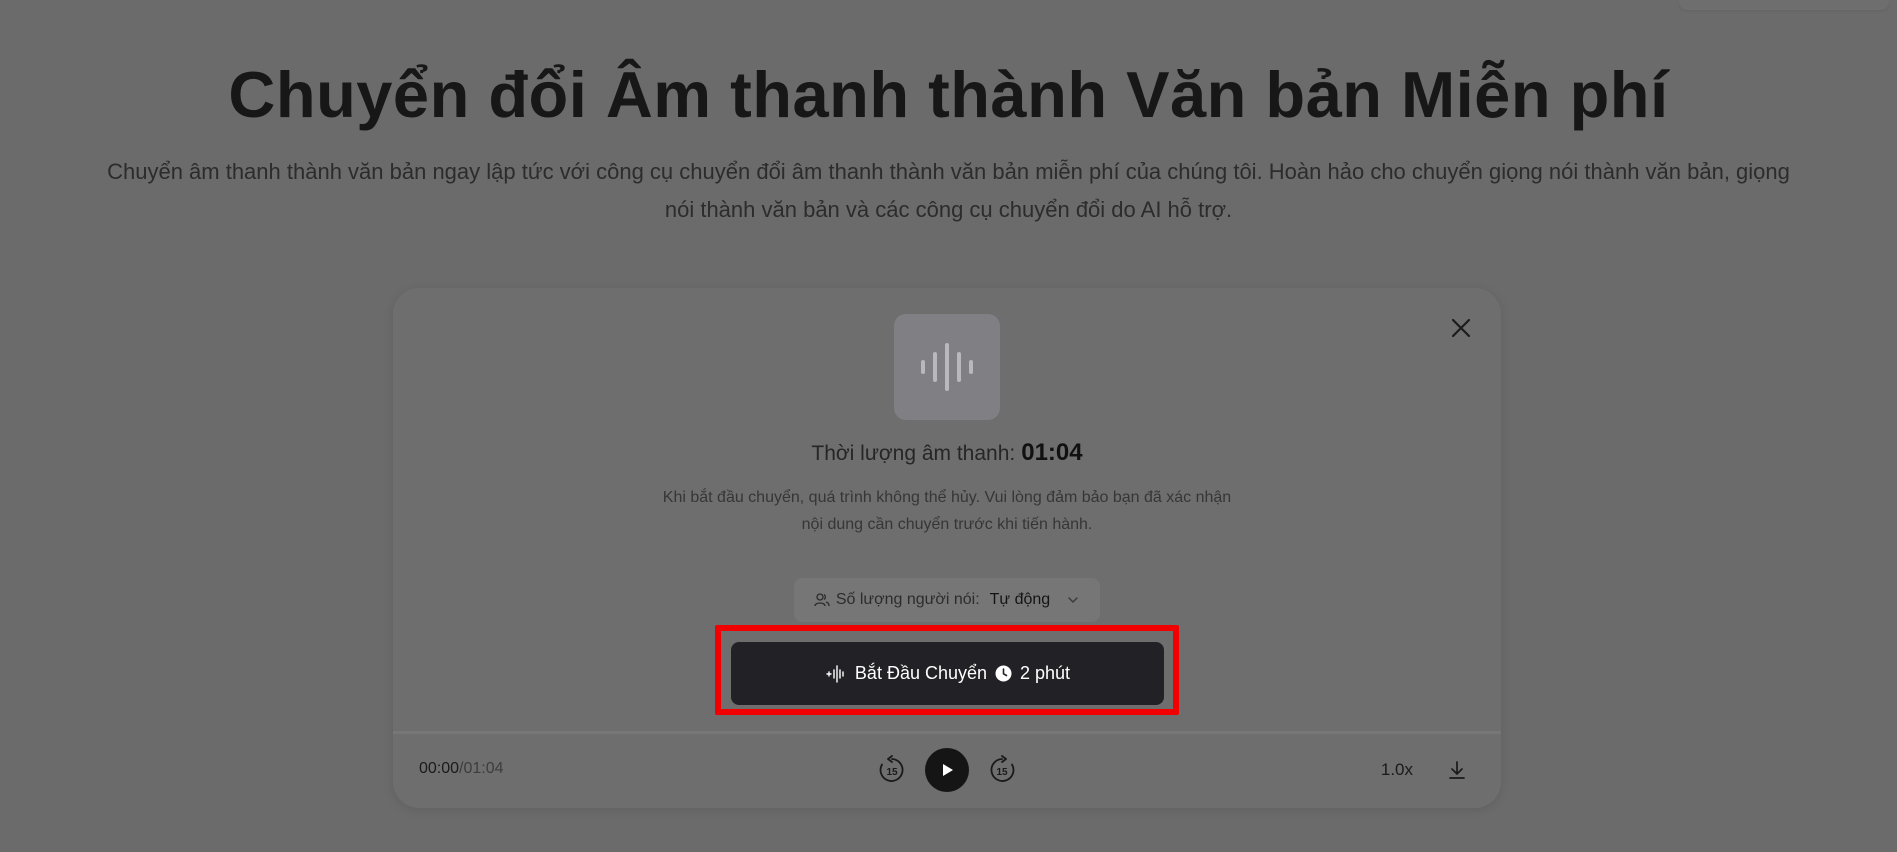  I want to click on playback-time: 00:00/01:04, so click(461, 769).